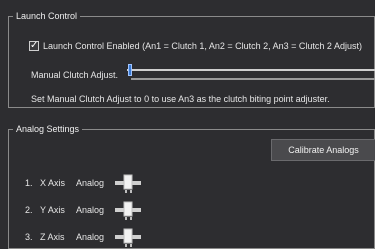 This screenshot has height=249, width=375. What do you see at coordinates (52, 210) in the screenshot?
I see `axis-name: Y Axis` at bounding box center [52, 210].